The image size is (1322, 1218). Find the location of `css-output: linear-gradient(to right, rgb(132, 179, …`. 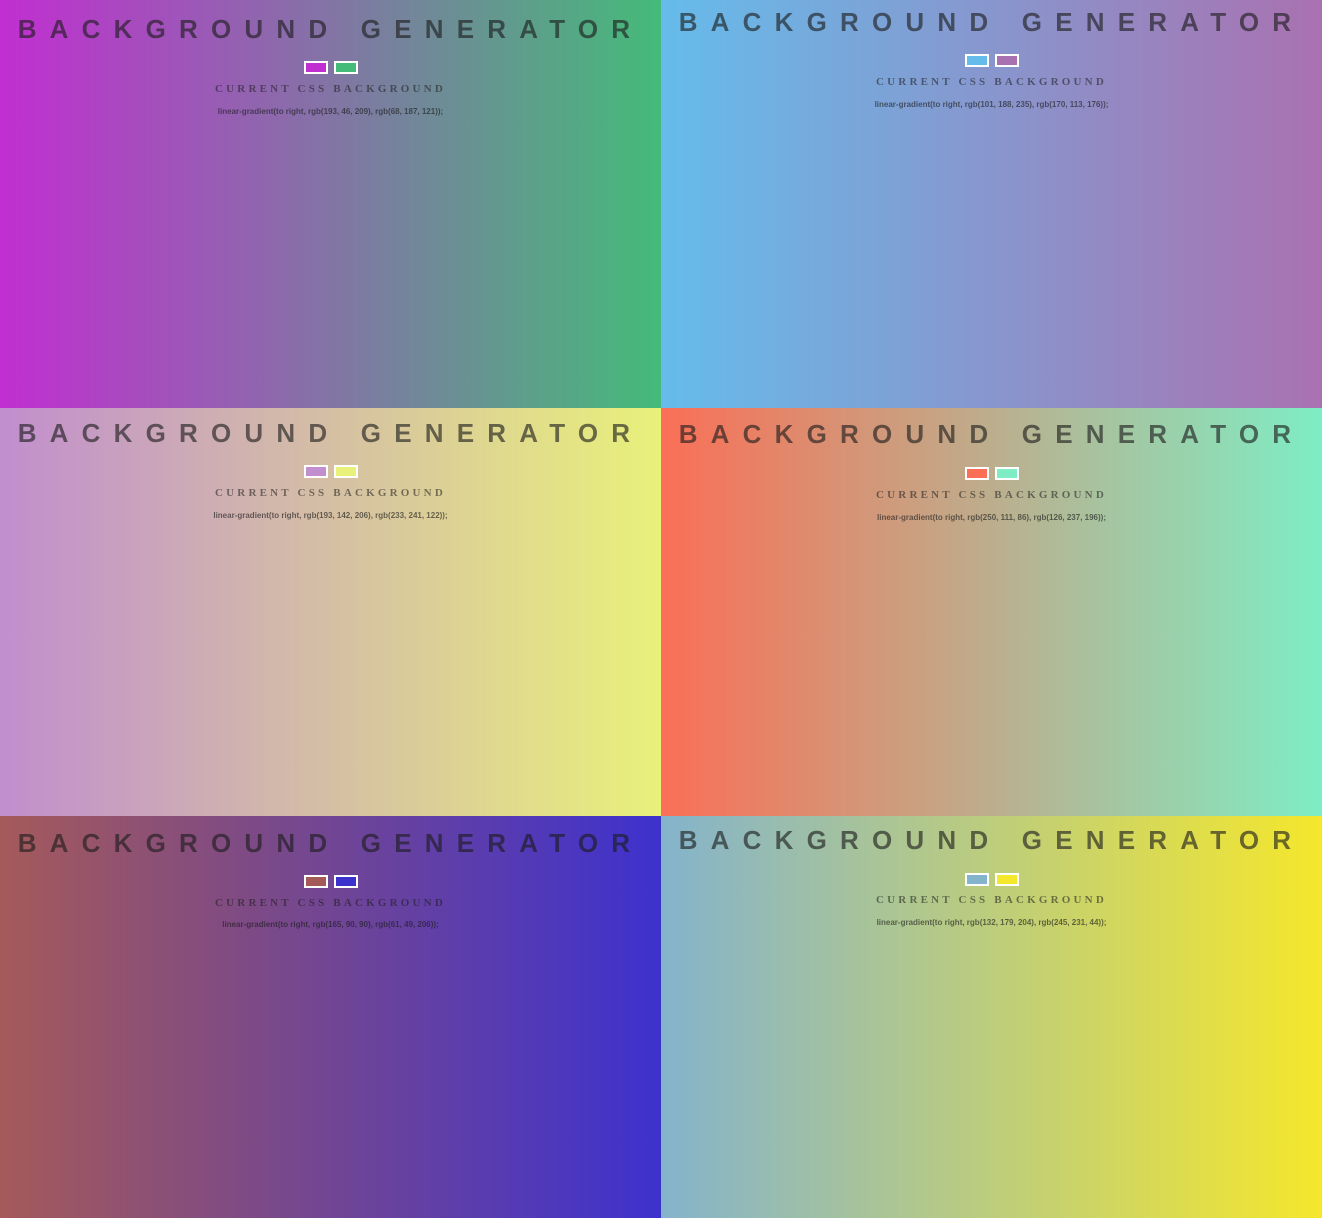

css-output: linear-gradient(to right, rgb(132, 179, … is located at coordinates (991, 922).